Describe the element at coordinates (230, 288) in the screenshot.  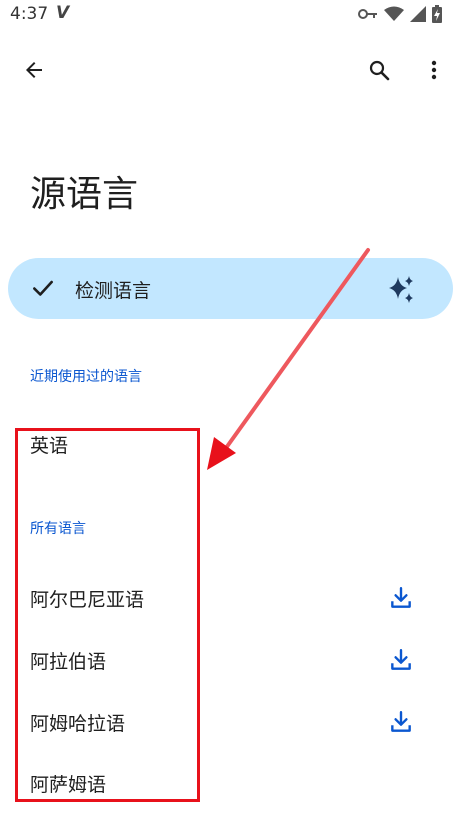
I see `detect-language-item: 检测语言` at that location.